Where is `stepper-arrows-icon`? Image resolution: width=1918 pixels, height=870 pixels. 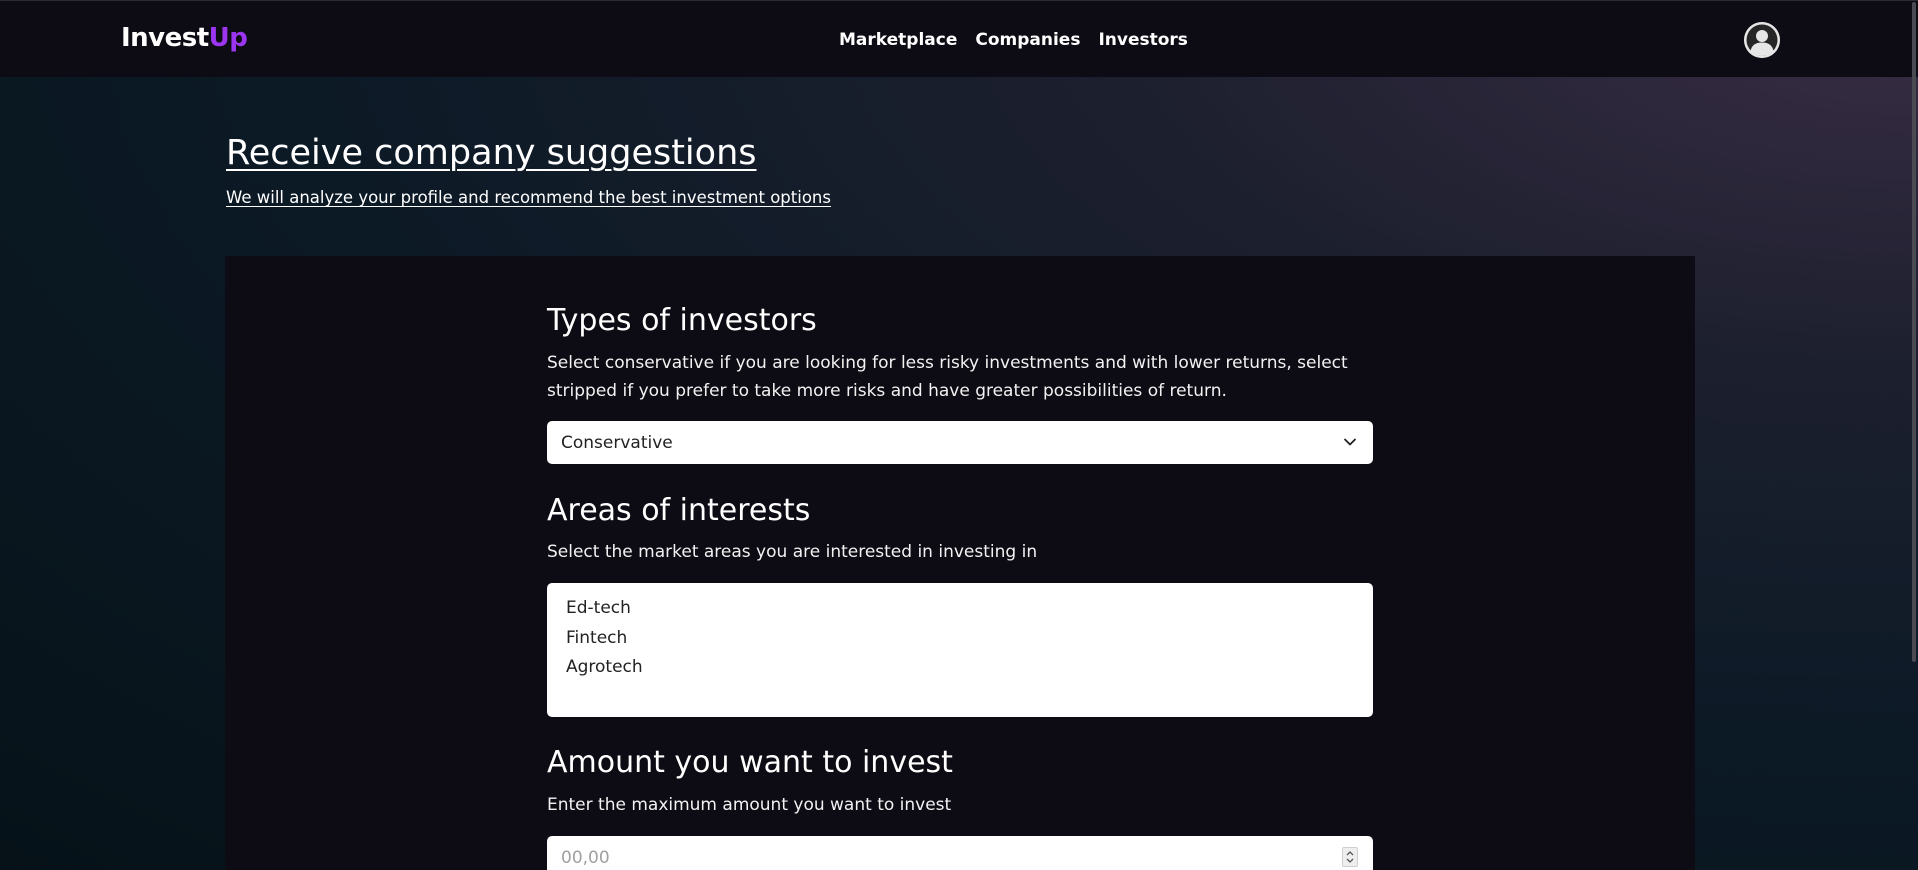
stepper-arrows-icon is located at coordinates (1350, 857).